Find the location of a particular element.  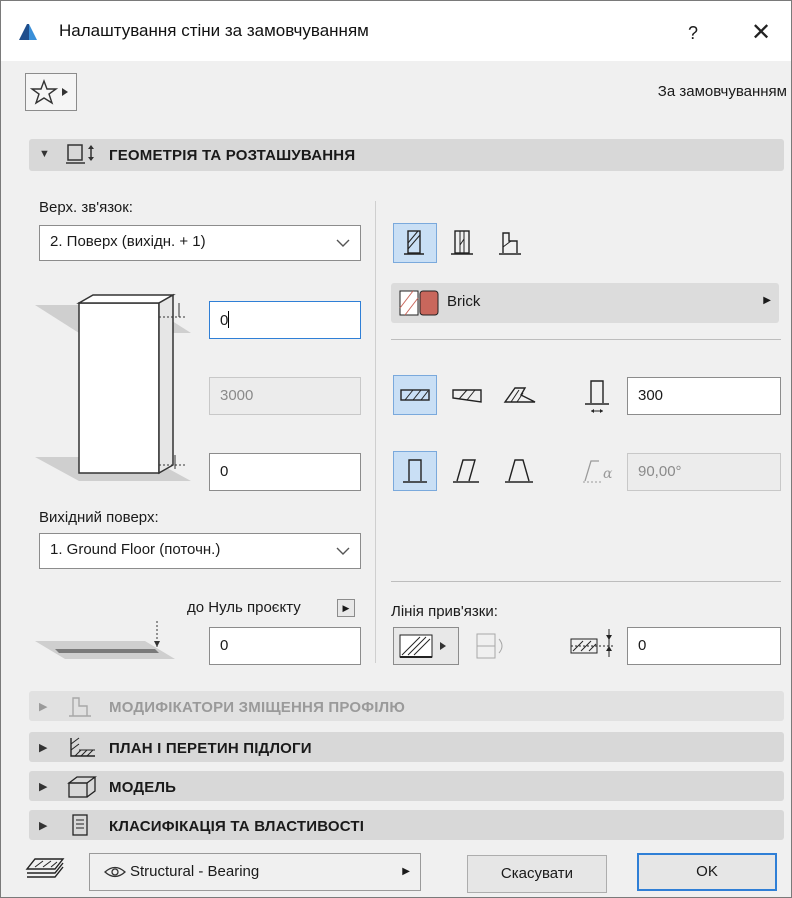

eye-icon is located at coordinates (115, 872).